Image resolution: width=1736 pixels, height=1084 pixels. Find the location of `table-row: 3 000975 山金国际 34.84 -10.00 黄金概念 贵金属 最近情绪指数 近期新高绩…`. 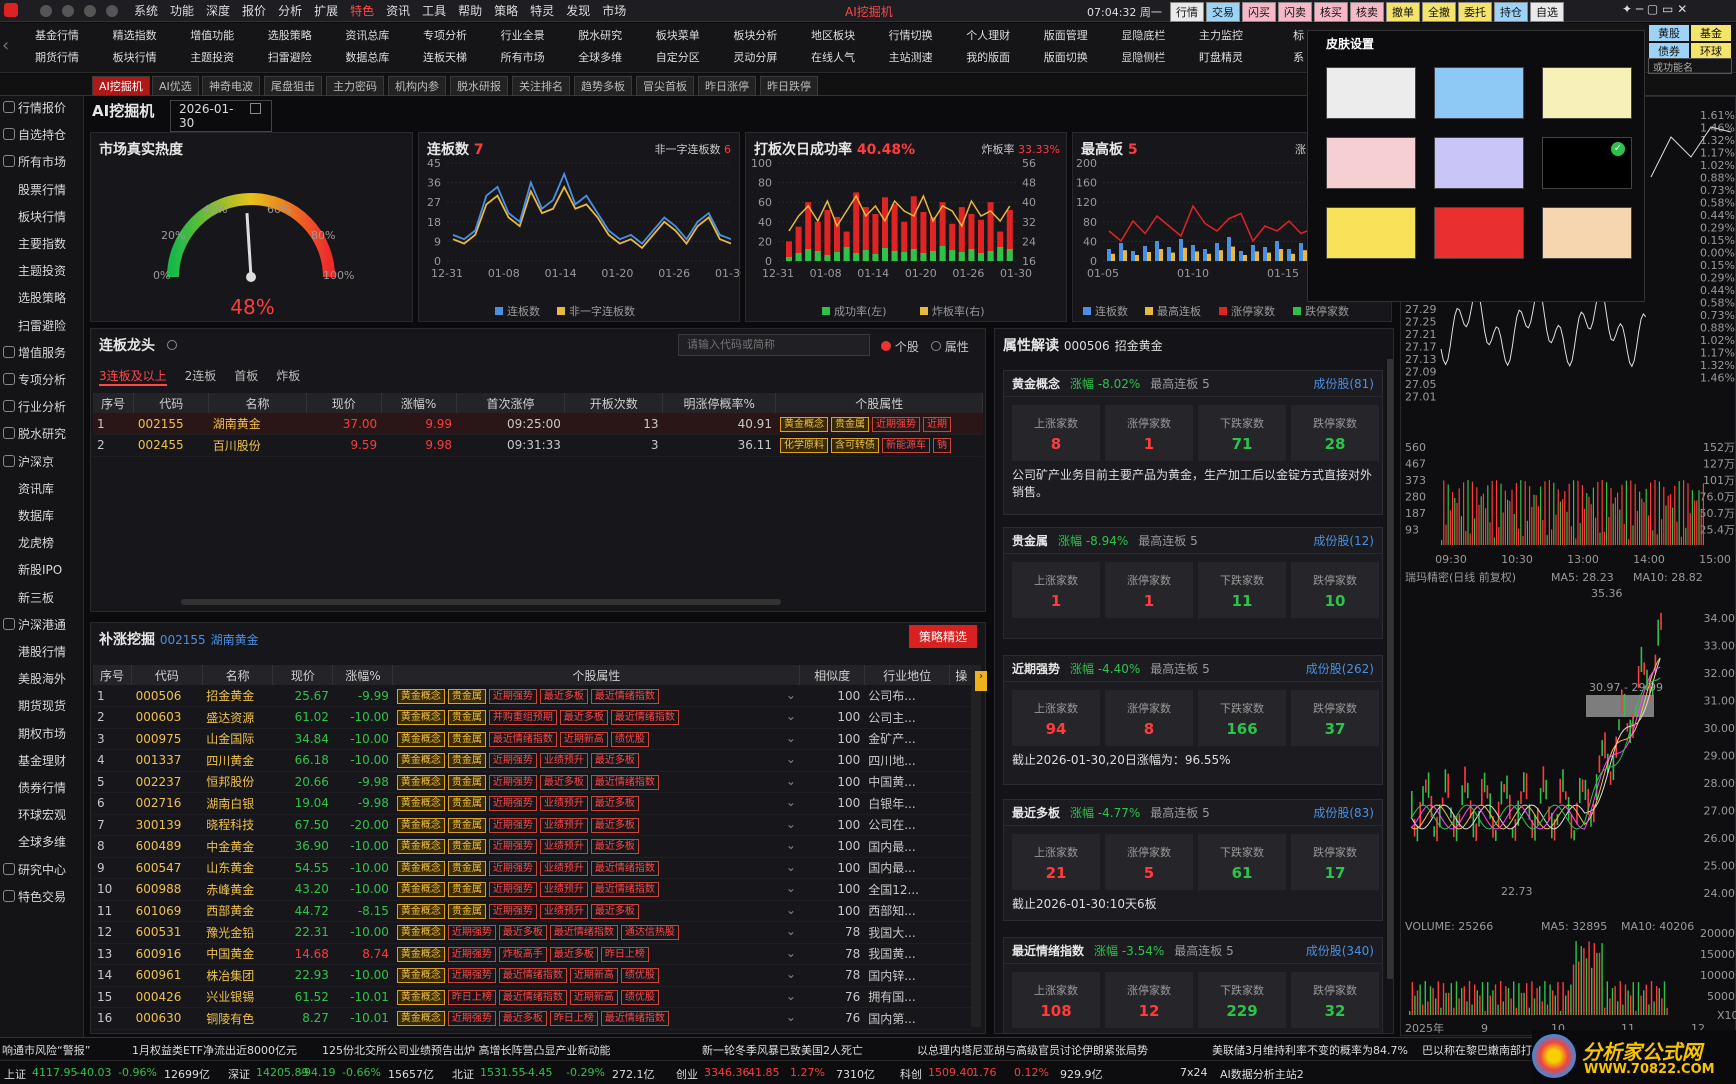

table-row: 3 000975 山金国际 34.84 -10.00 黄金概念 贵金属 最近情绪指数 近期新高绩… is located at coordinates (533, 739).